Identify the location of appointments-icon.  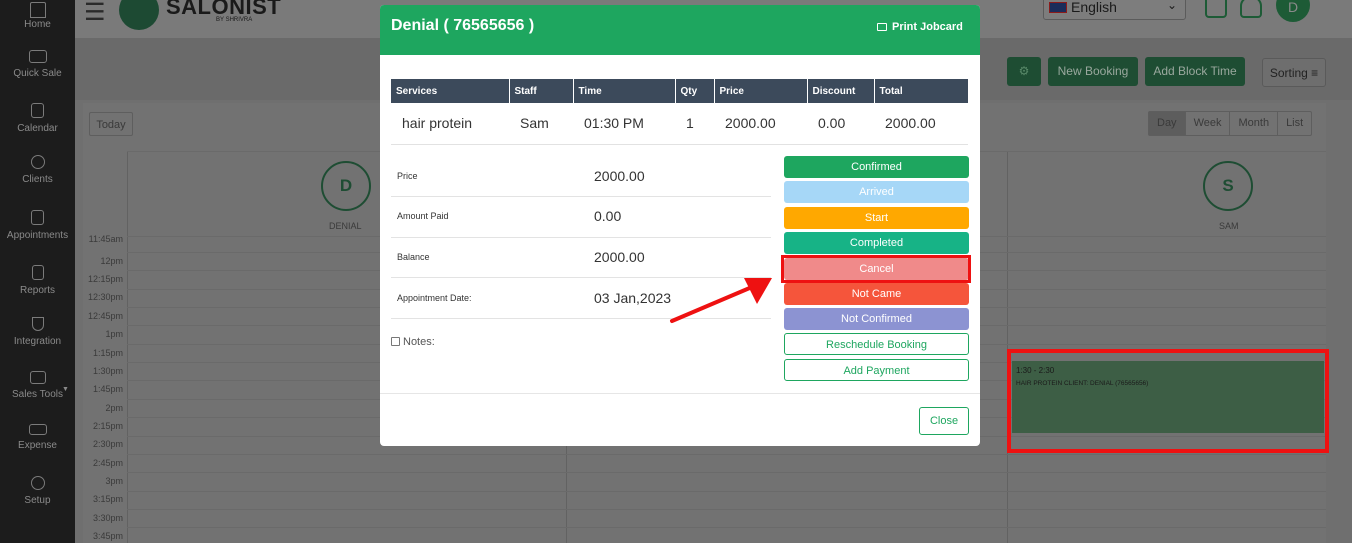
(37, 217).